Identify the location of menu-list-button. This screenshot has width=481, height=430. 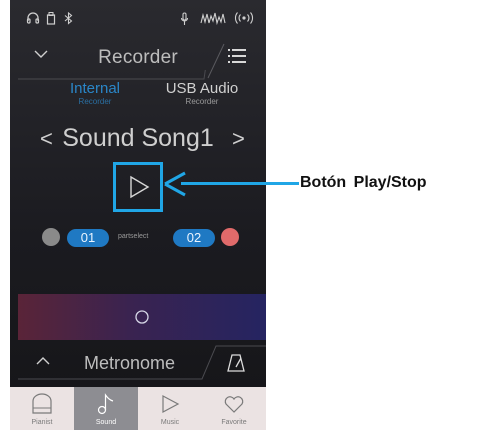
(239, 56).